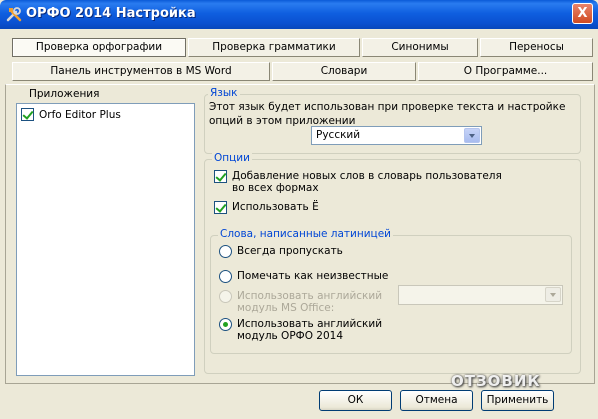 The image size is (598, 419). I want to click on tab-ms-word-toolbar: Панель инструментов в MS Word, so click(141, 71).